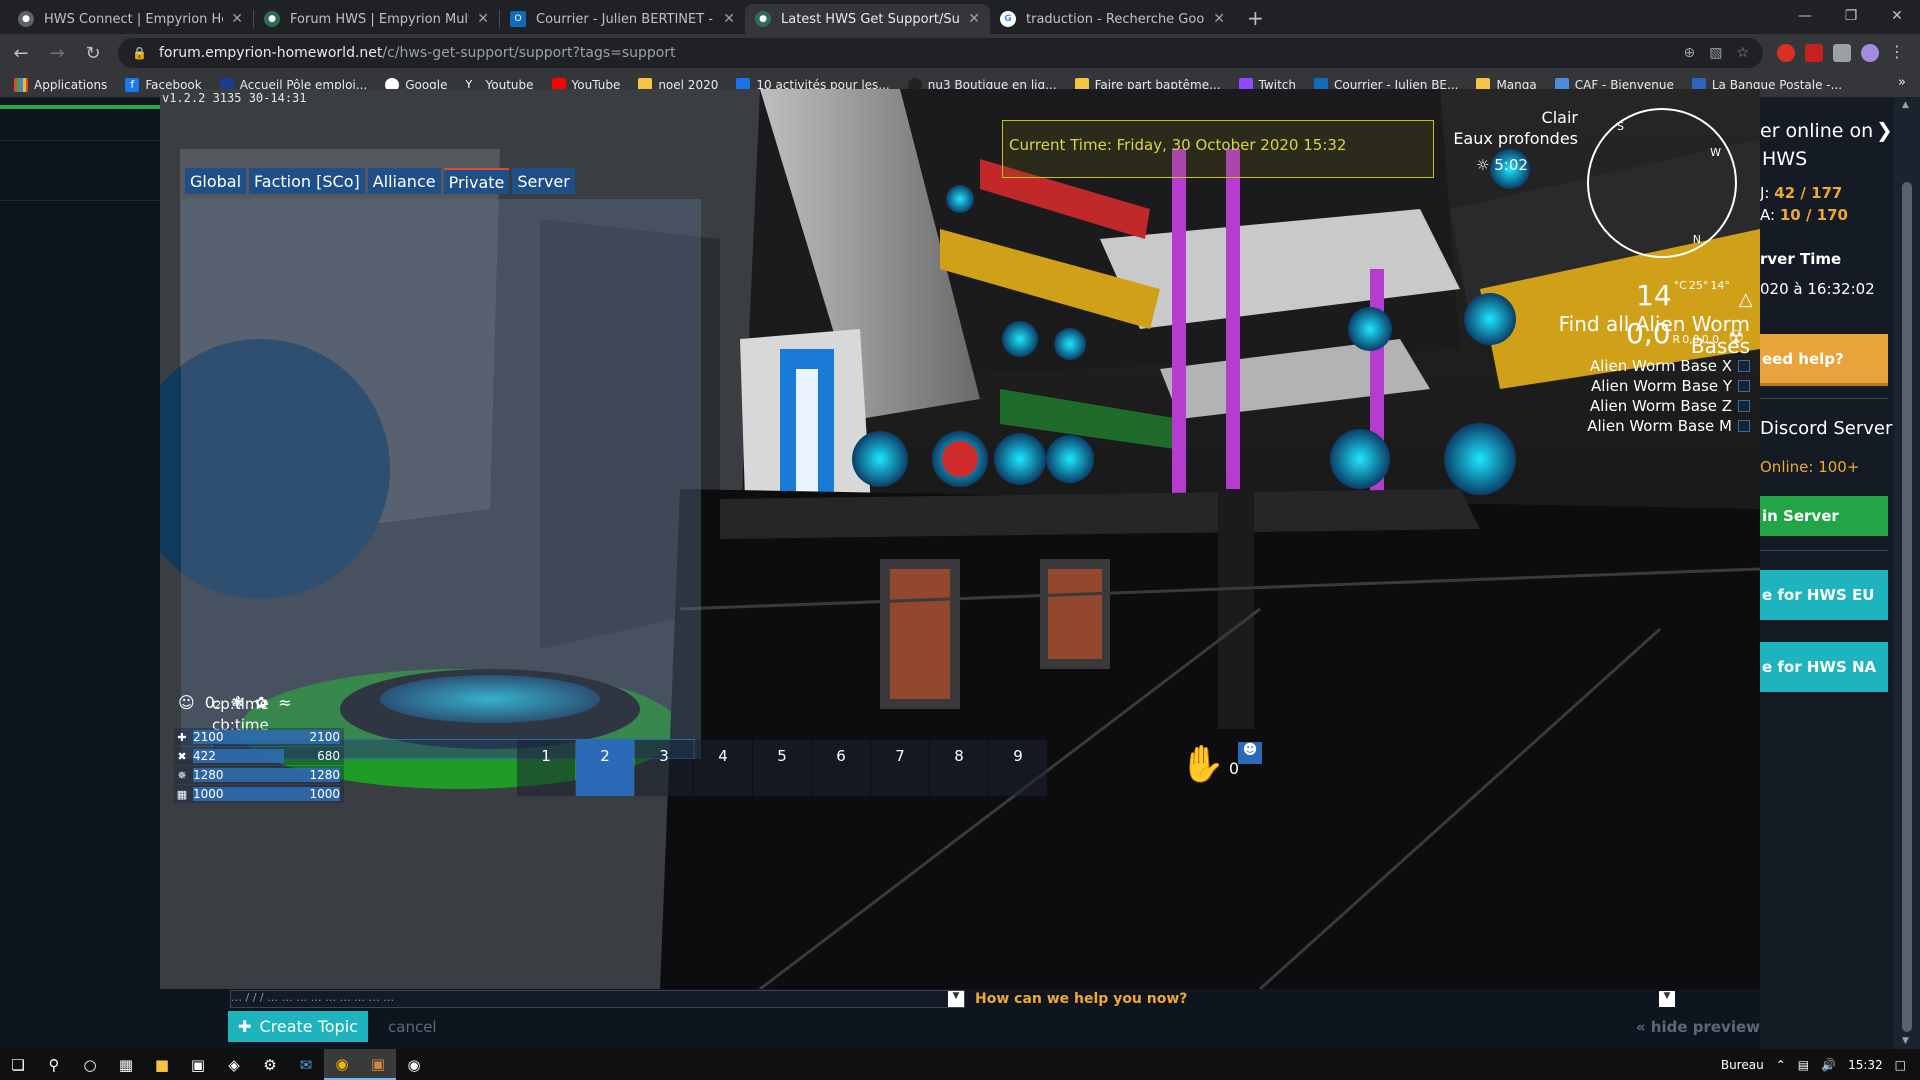  Describe the element at coordinates (1018, 768) in the screenshot. I see `hotbar-slot-9: 9` at that location.